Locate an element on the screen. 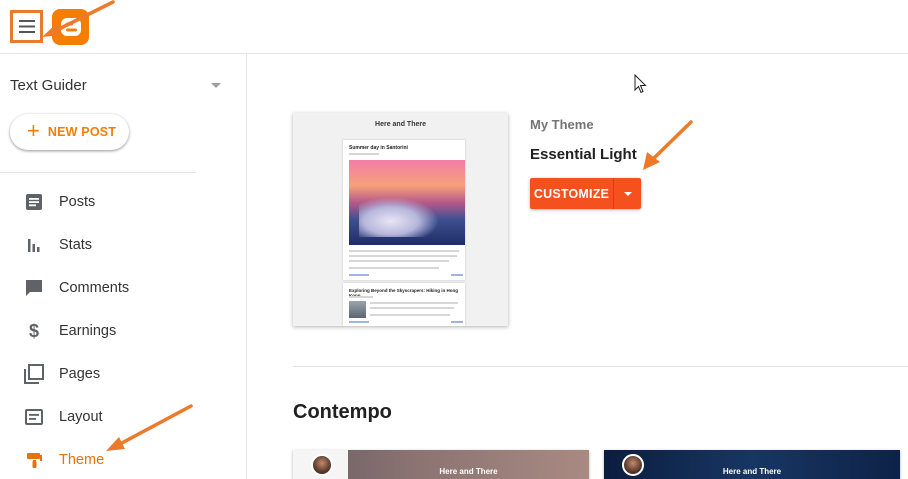  sidebar-item-label: Comments is located at coordinates (94, 288).